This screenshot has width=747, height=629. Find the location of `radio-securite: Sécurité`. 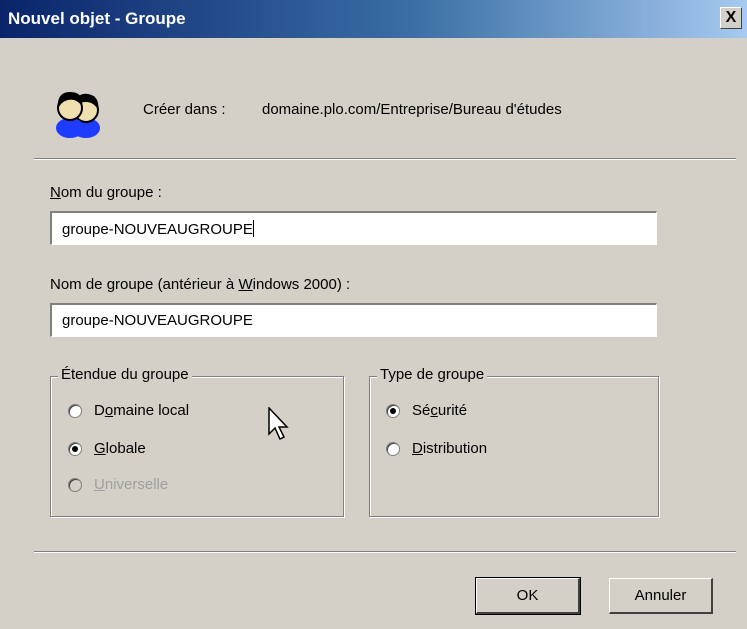

radio-securite: Sécurité is located at coordinates (426, 410).